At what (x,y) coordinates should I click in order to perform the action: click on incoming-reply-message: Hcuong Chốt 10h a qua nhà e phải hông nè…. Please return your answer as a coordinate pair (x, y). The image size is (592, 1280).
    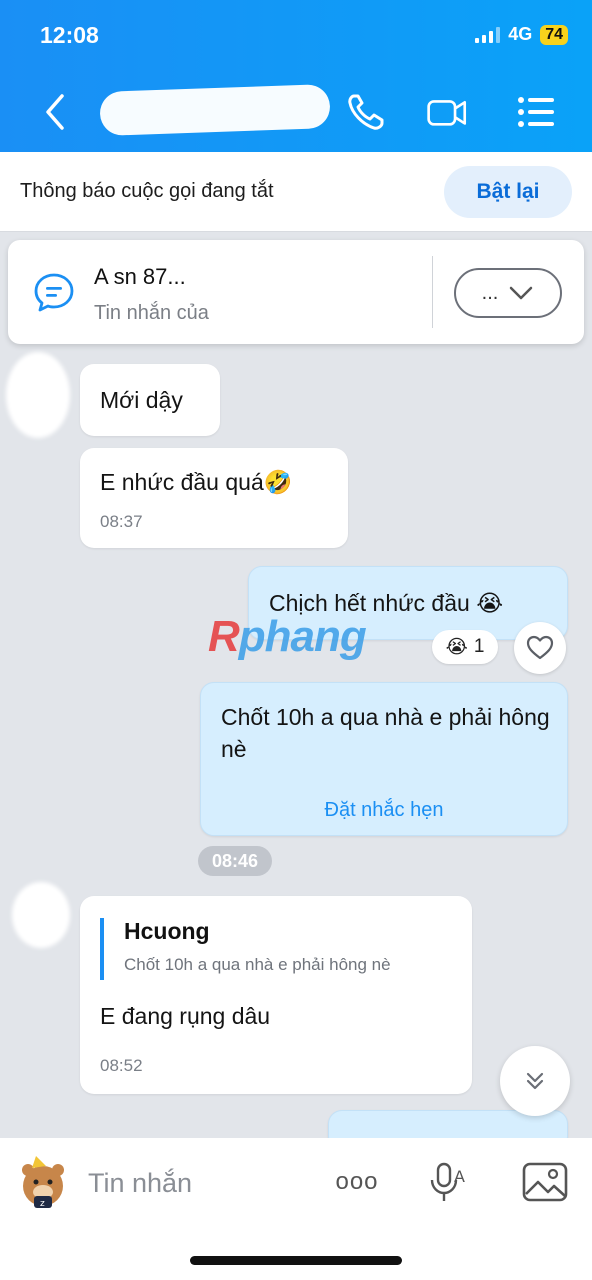
    Looking at the image, I should click on (276, 995).